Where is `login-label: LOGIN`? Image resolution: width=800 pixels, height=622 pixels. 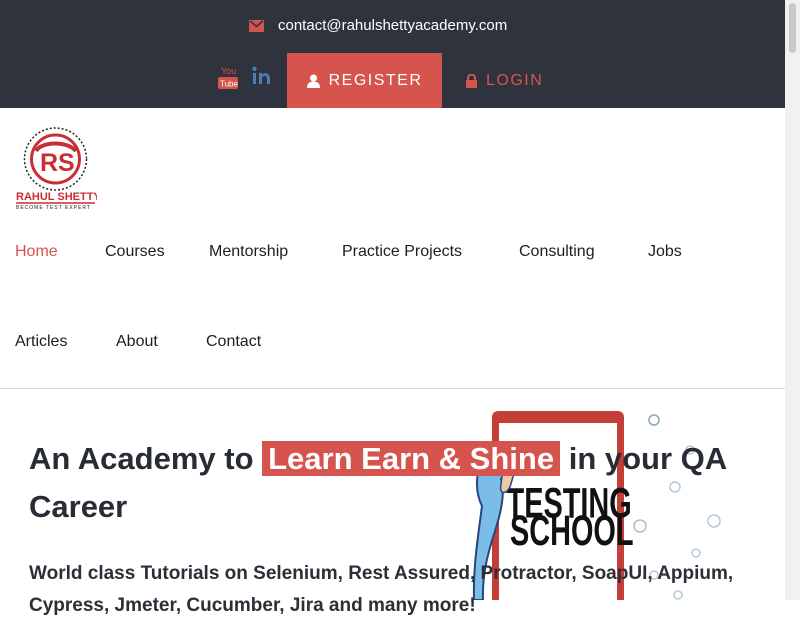 login-label: LOGIN is located at coordinates (514, 81).